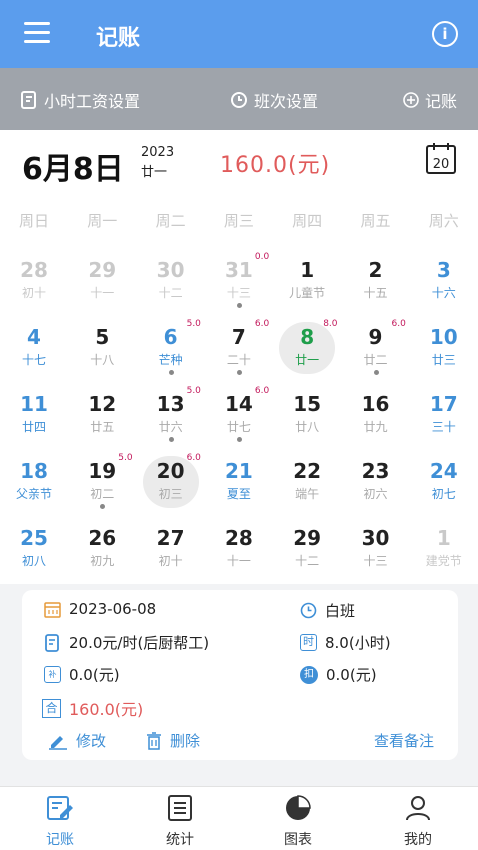  I want to click on day-number: 23, so click(375, 471).